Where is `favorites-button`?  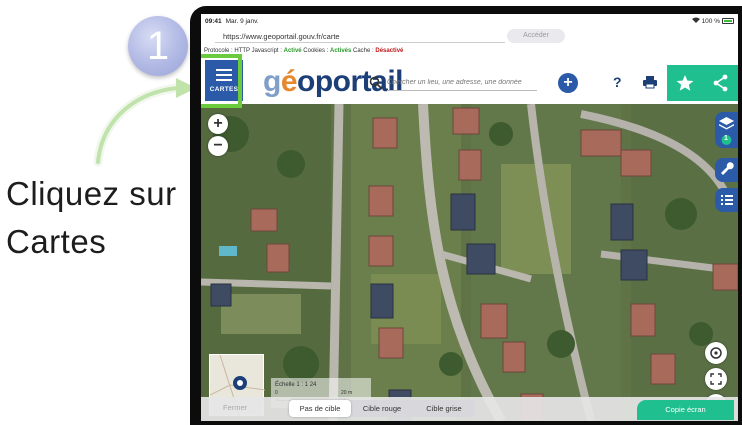
favorites-button is located at coordinates (685, 83).